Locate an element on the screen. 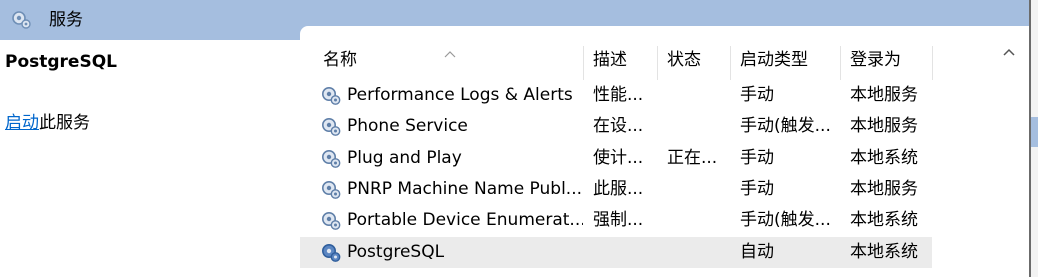 This screenshot has height=277, width=1038. service-row: PNRP Machine Name Publ... 此服... 手动 本地服务 is located at coordinates (616, 189).